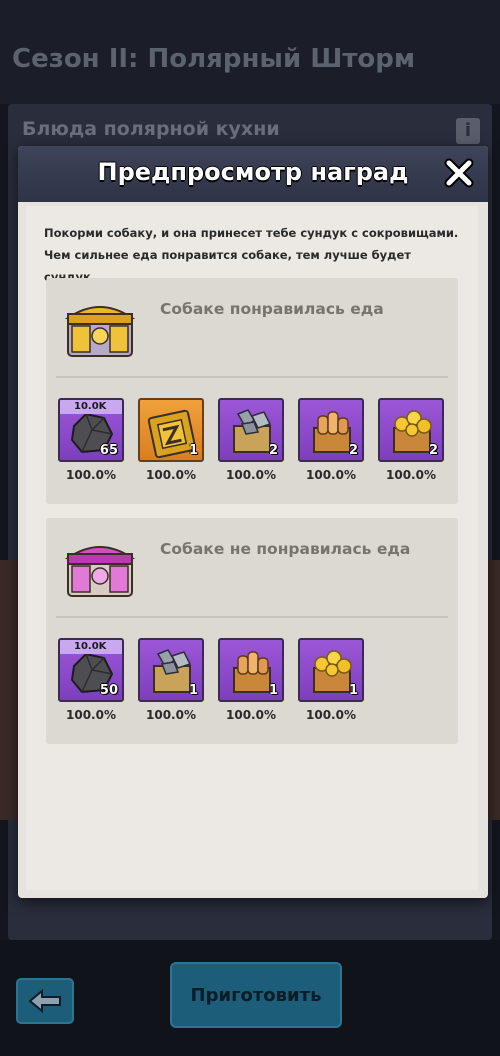 This screenshot has width=500, height=1056. I want to click on gold-chest-icon, so click(100, 327).